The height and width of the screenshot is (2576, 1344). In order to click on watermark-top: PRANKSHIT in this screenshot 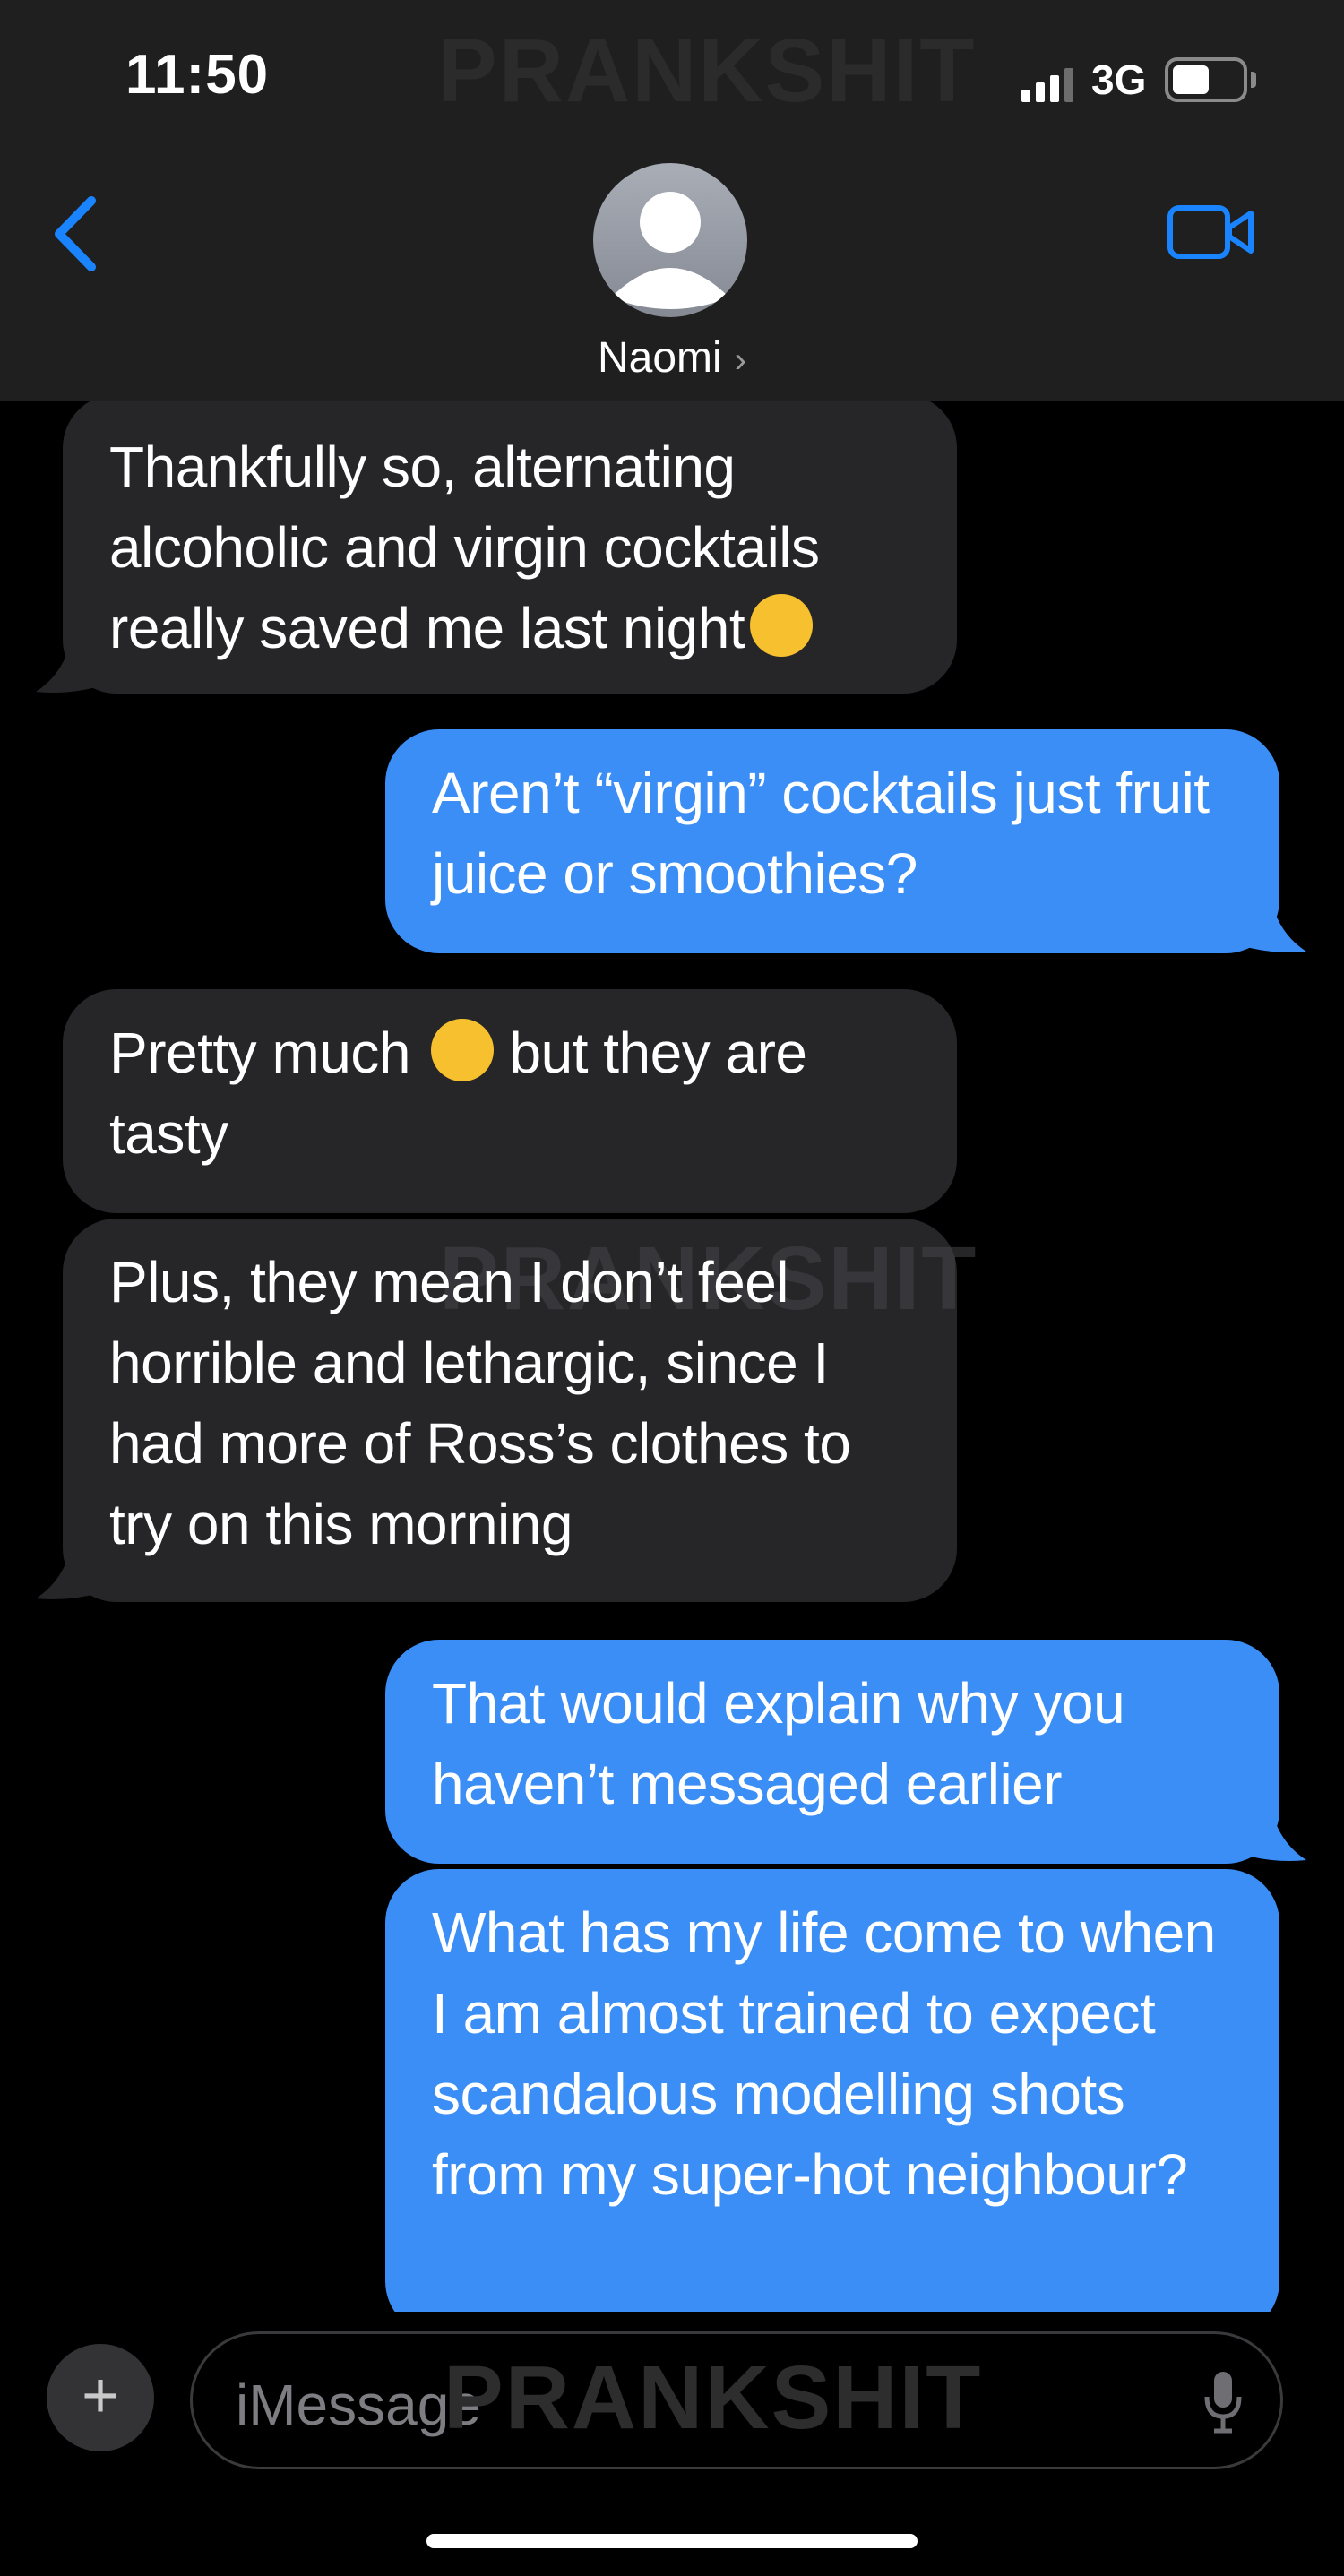, I will do `click(707, 71)`.